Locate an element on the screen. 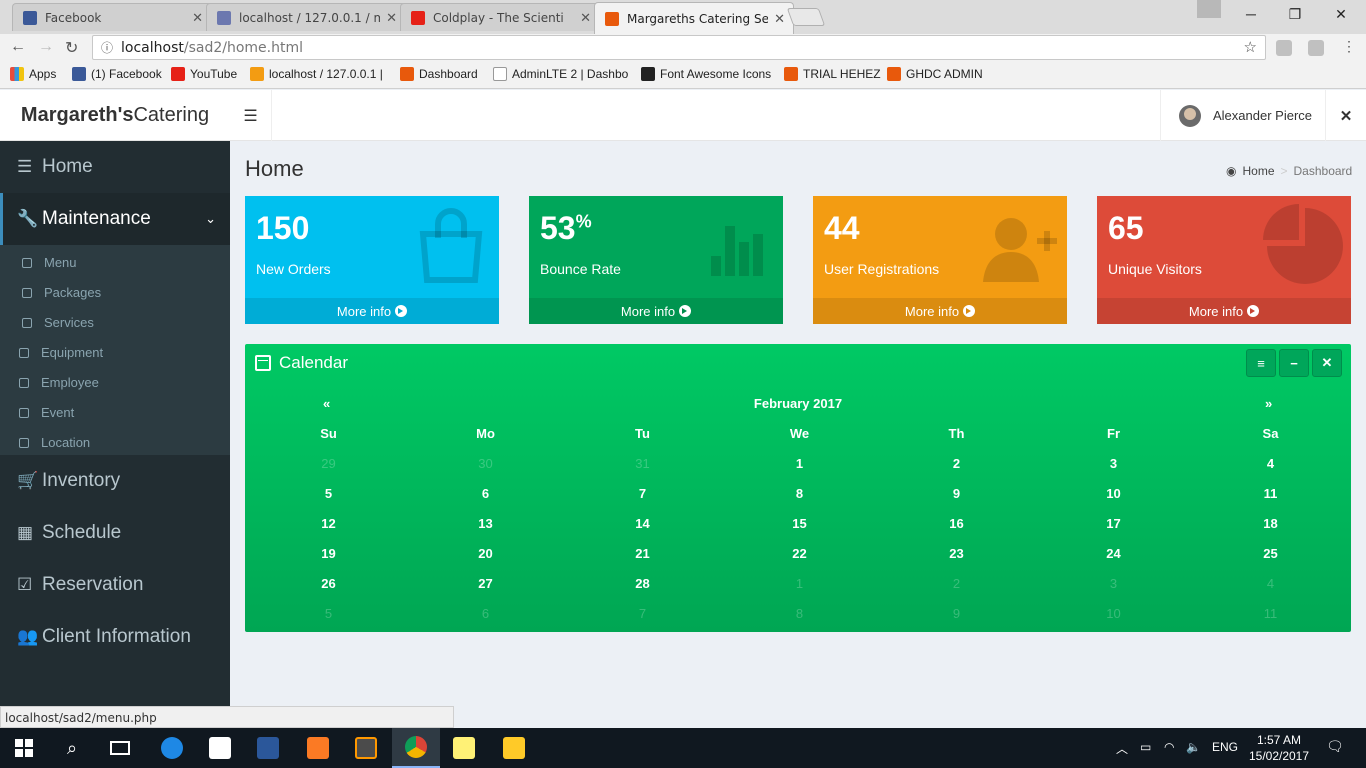  close-icon: ✕ is located at coordinates (1345, 115).